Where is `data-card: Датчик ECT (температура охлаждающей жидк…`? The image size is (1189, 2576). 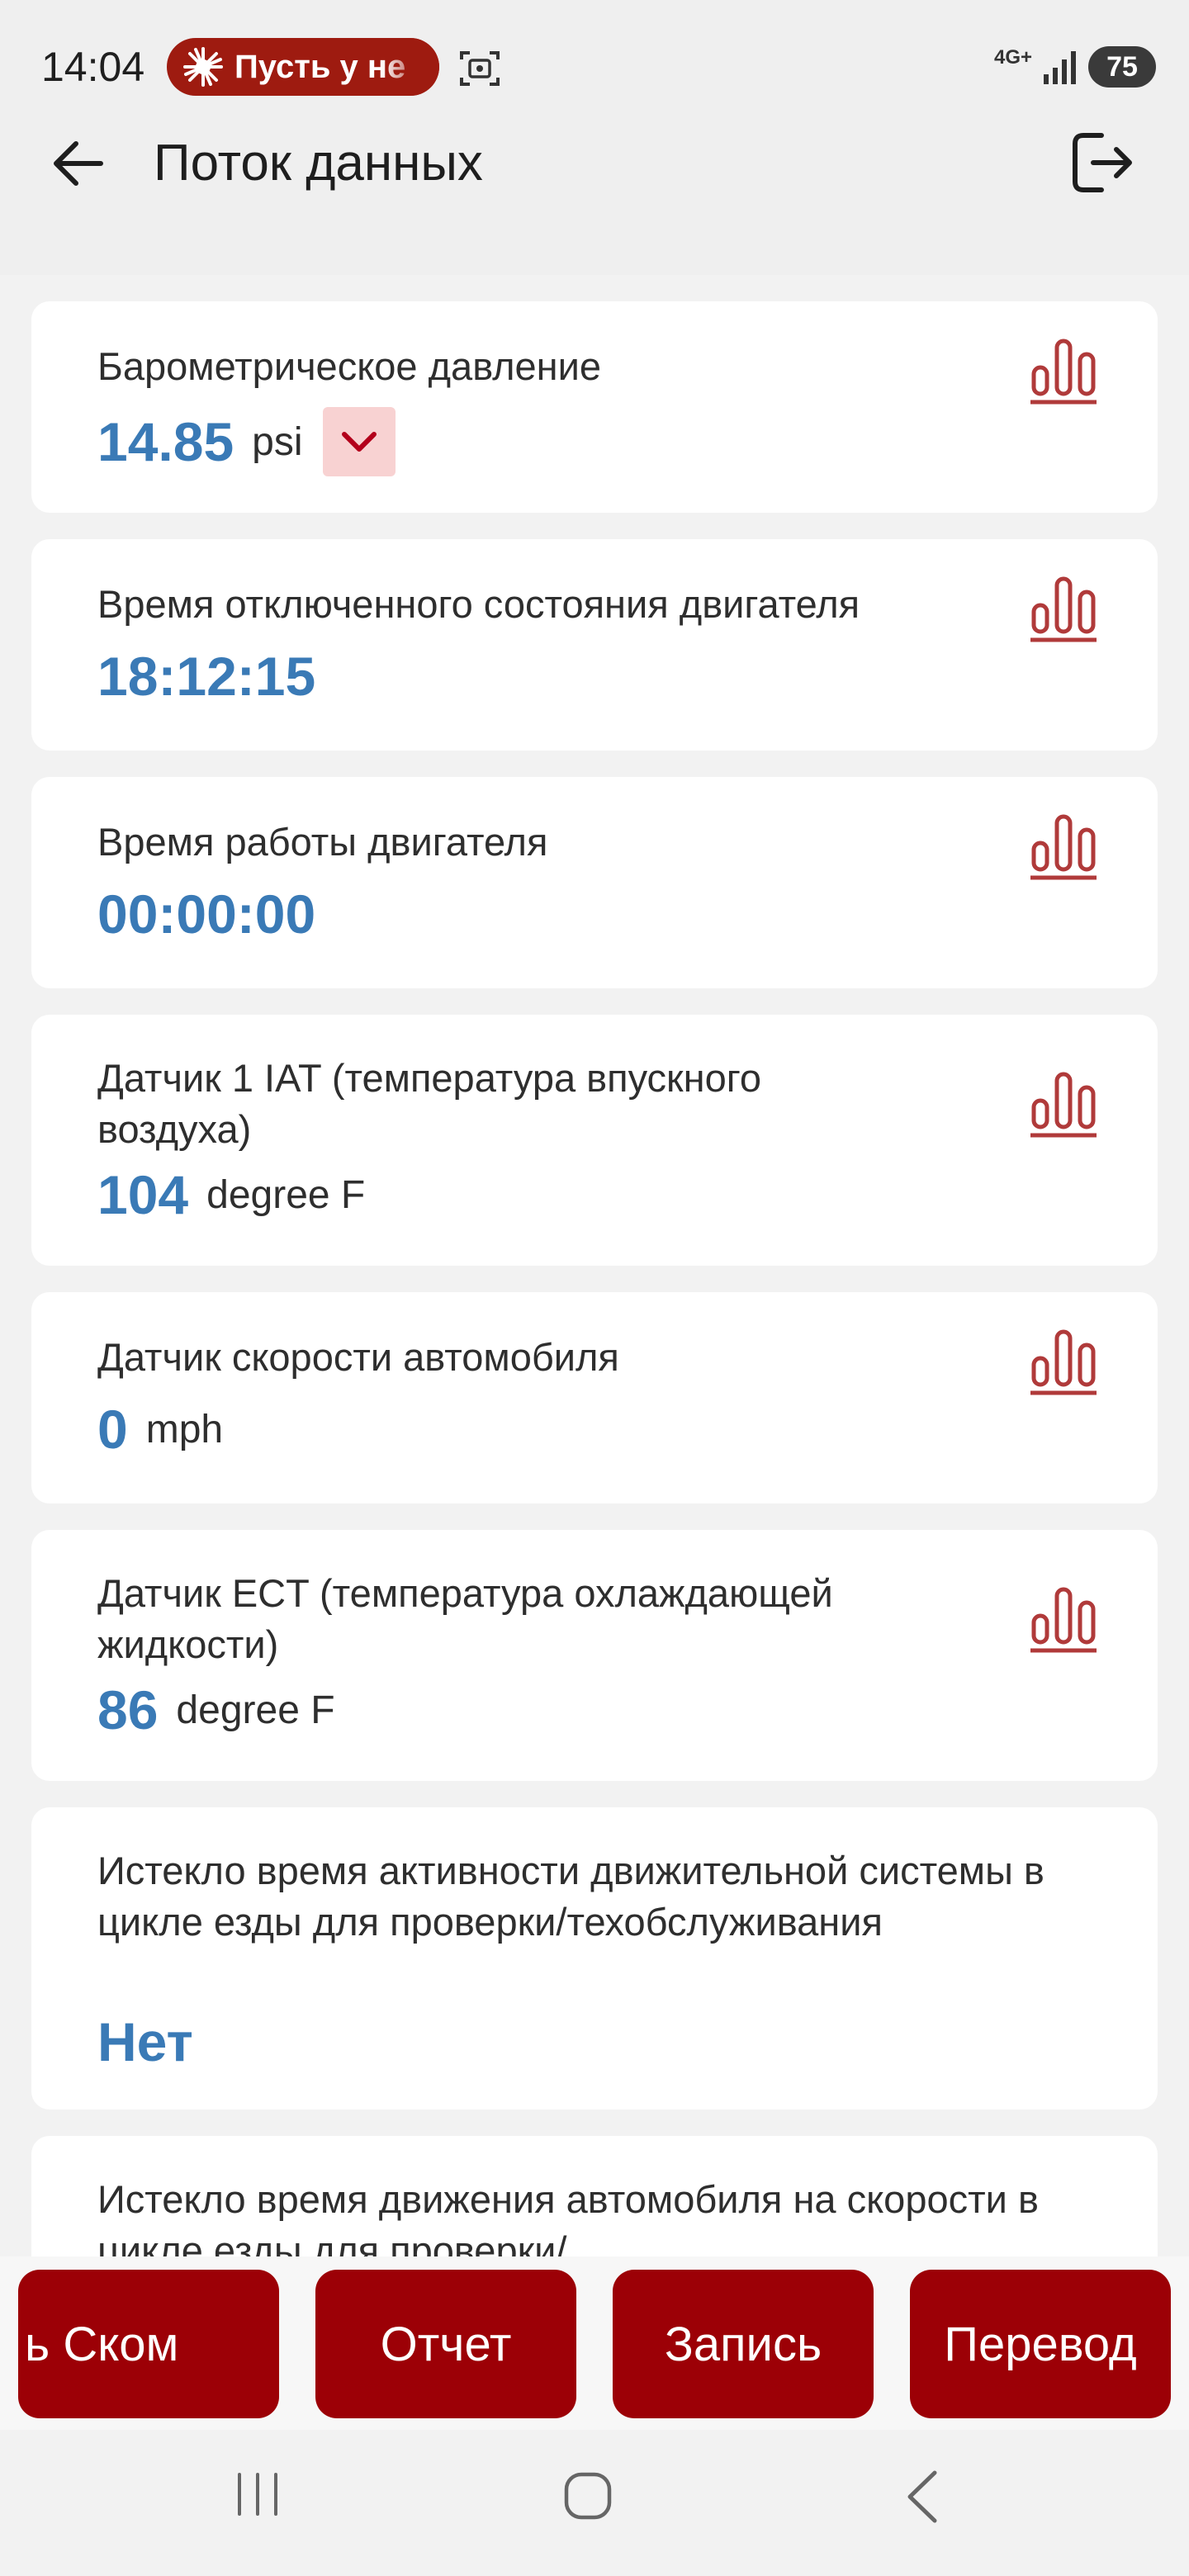
data-card: Датчик ECT (температура охлаждающей жидк… is located at coordinates (594, 1655).